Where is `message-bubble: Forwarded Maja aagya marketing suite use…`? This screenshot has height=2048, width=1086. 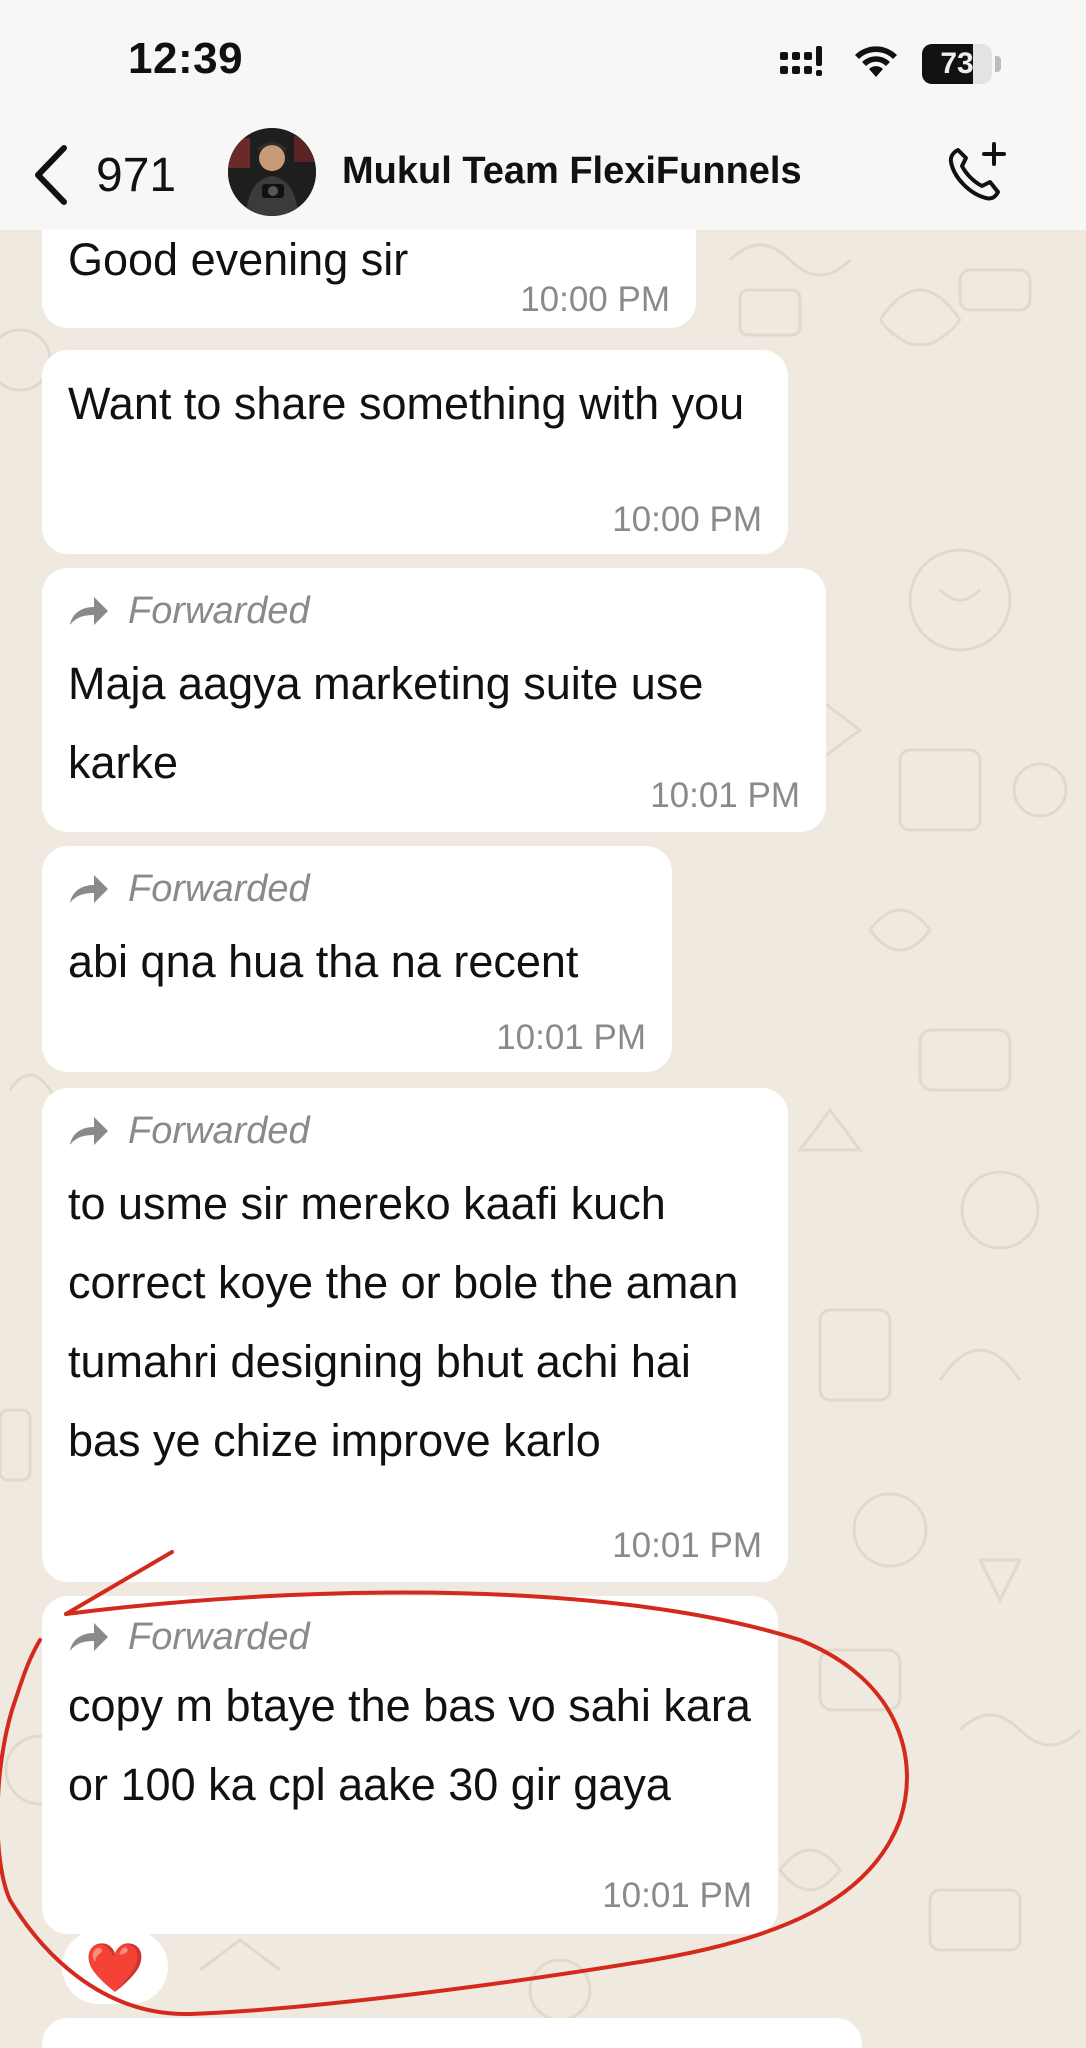 message-bubble: Forwarded Maja aagya marketing suite use… is located at coordinates (434, 700).